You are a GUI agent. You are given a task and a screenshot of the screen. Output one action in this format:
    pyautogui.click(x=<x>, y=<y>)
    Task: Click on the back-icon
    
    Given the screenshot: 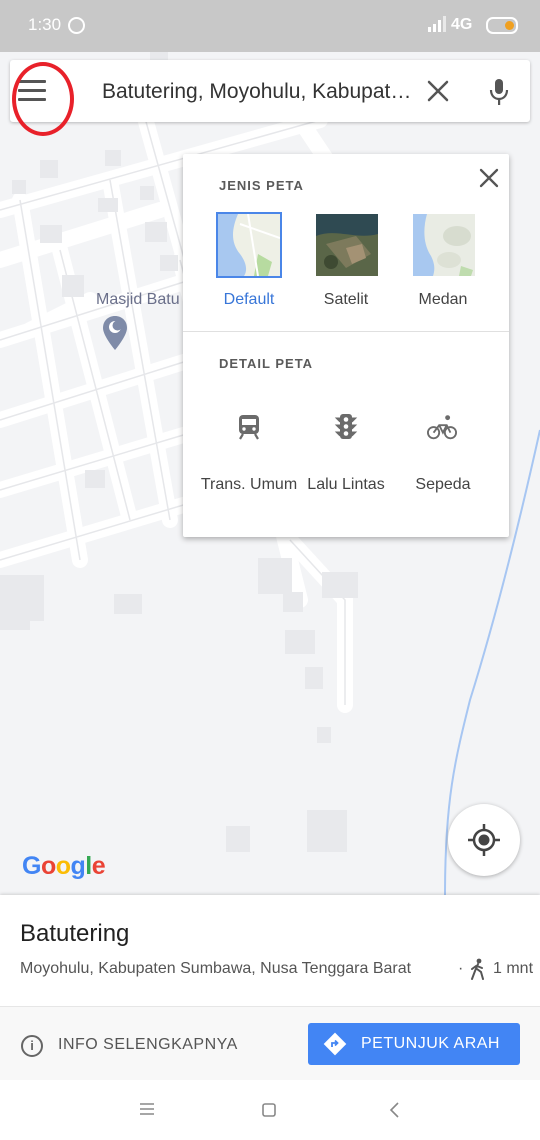 What is the action you would take?
    pyautogui.click(x=394, y=1110)
    